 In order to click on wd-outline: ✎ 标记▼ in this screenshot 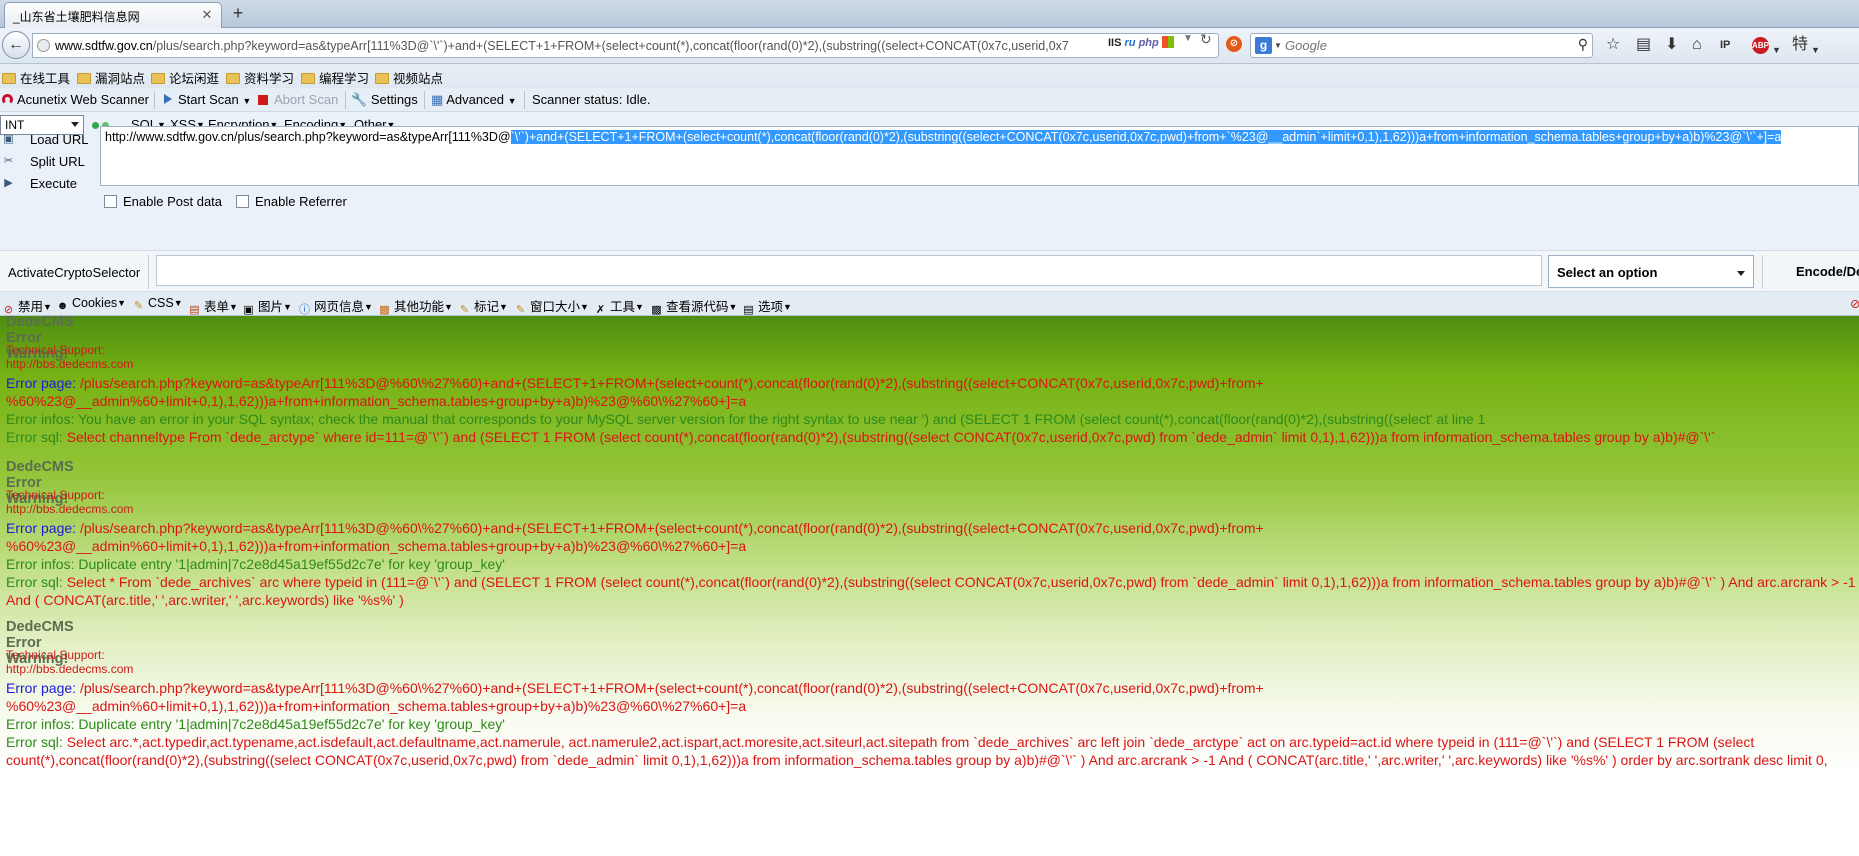, I will do `click(483, 306)`.